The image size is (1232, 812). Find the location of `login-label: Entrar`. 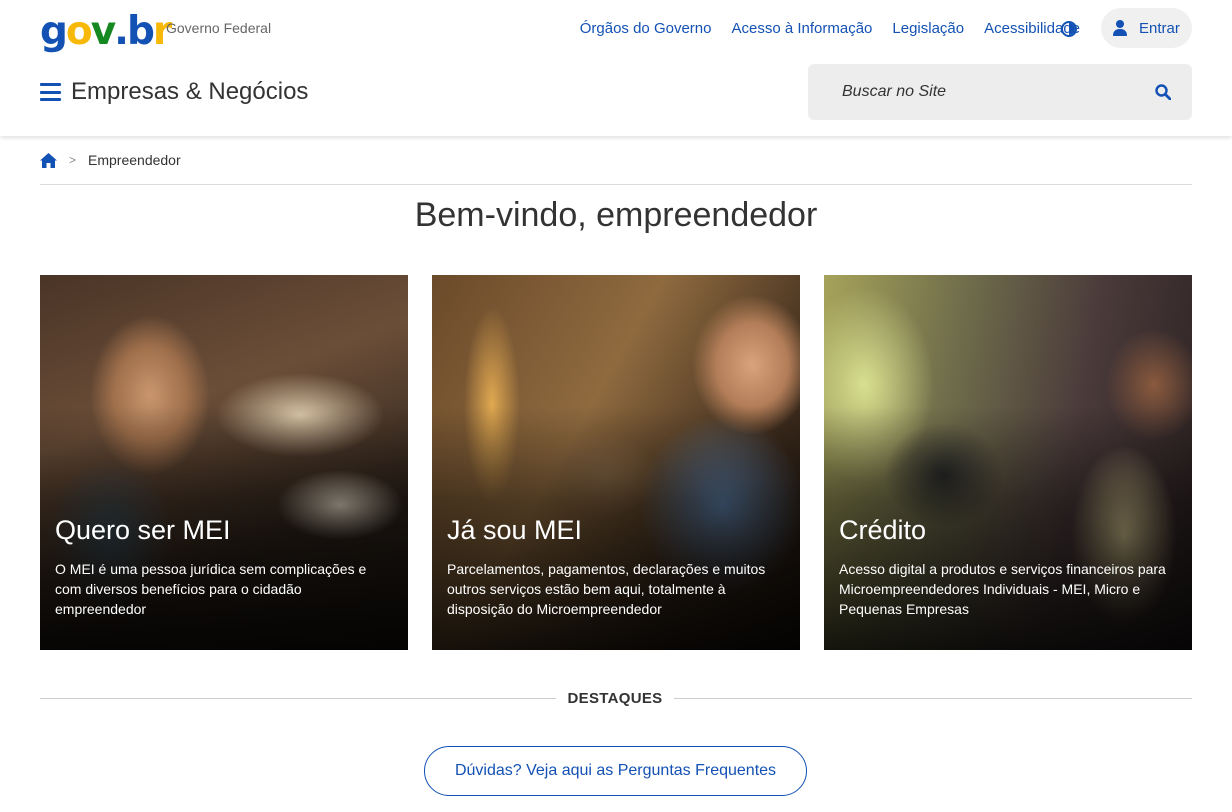

login-label: Entrar is located at coordinates (1159, 28).